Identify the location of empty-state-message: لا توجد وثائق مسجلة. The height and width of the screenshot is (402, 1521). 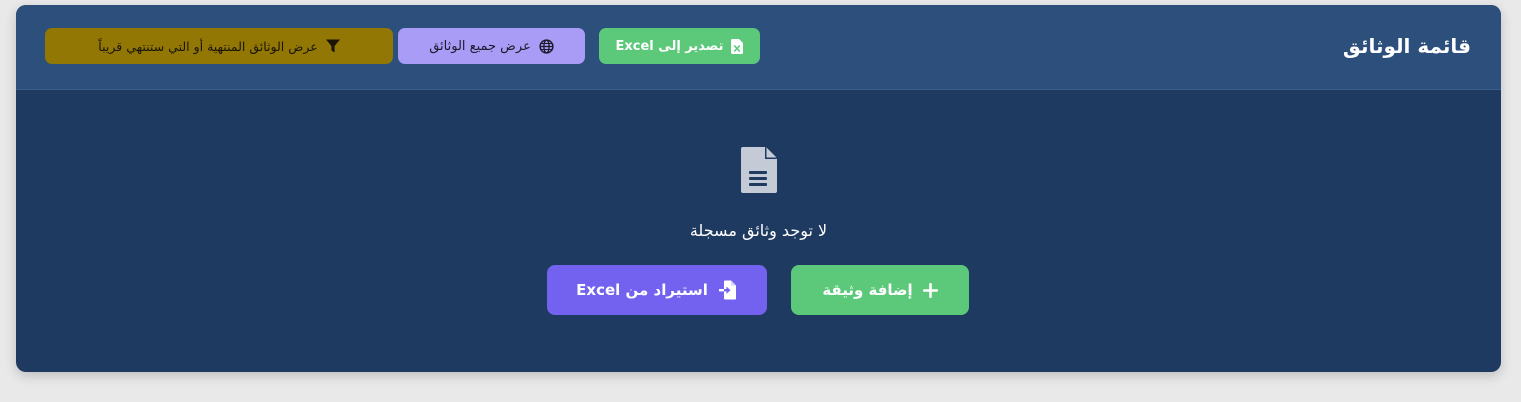
(758, 230).